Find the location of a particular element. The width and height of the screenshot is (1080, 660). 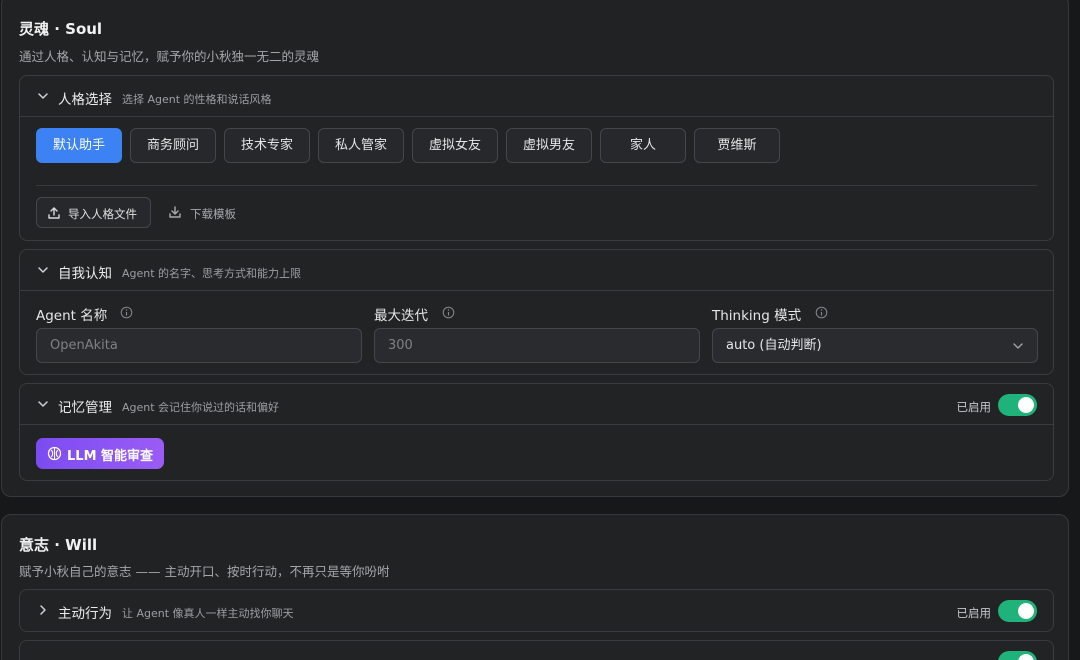

agent-name-label: Agent 名称 is located at coordinates (72, 316).